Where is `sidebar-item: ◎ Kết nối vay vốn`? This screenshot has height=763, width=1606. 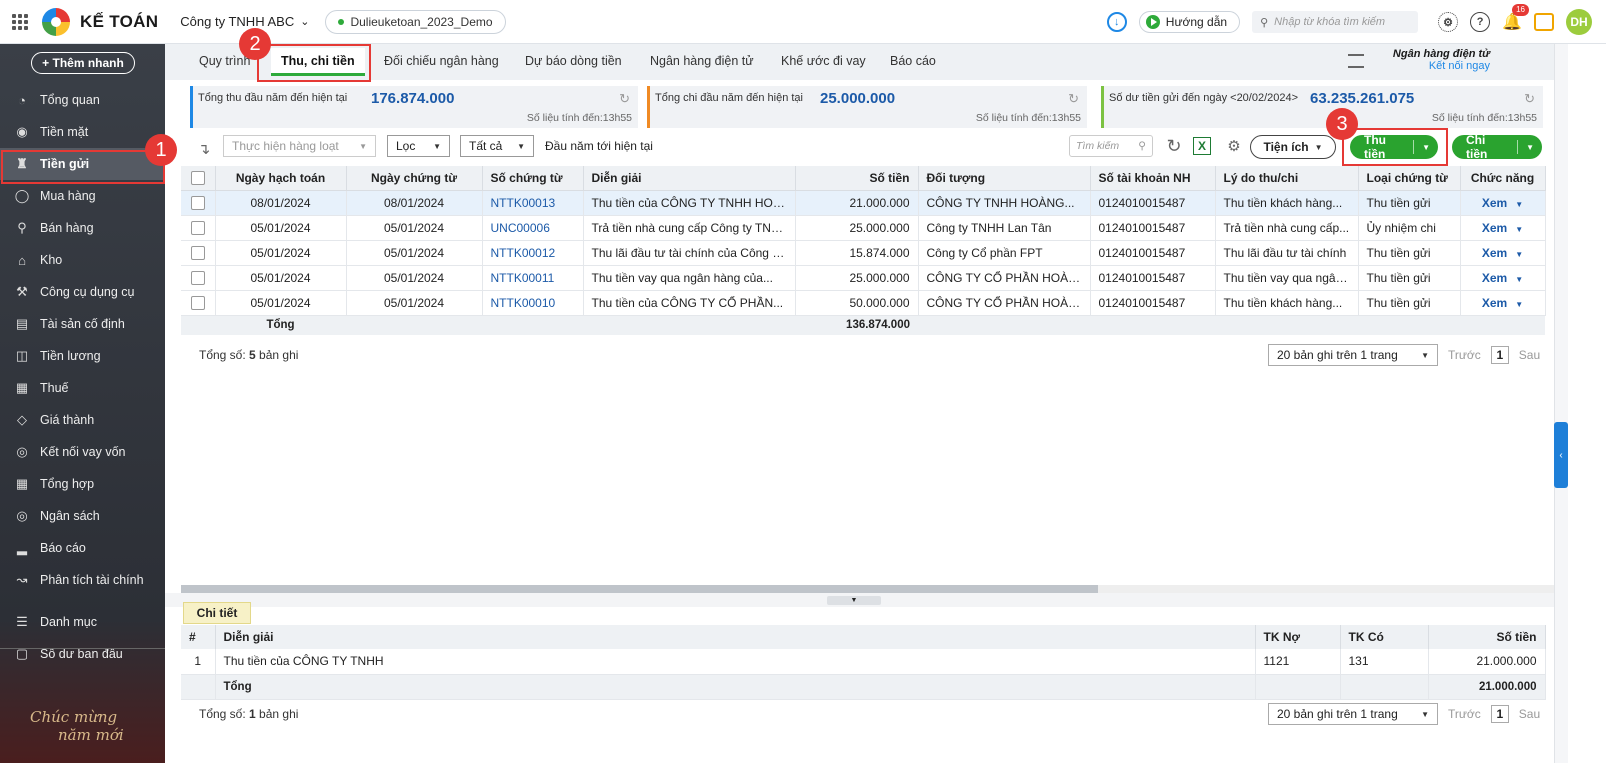
sidebar-item: ◎ Kết nối vay vốn is located at coordinates (82, 452).